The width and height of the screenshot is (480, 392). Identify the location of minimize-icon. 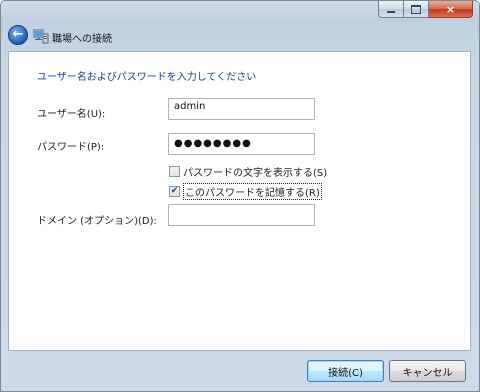
(391, 11).